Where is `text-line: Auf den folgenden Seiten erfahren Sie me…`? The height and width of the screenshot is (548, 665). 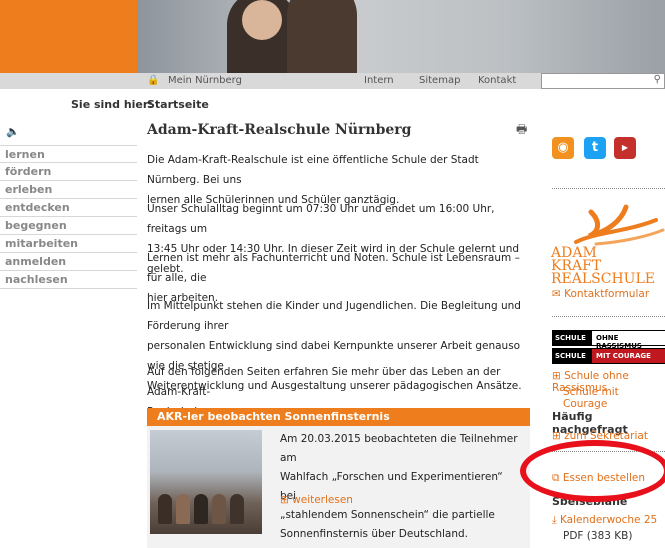 text-line: Auf den folgenden Seiten erfahren Sie me… is located at coordinates (324, 382).